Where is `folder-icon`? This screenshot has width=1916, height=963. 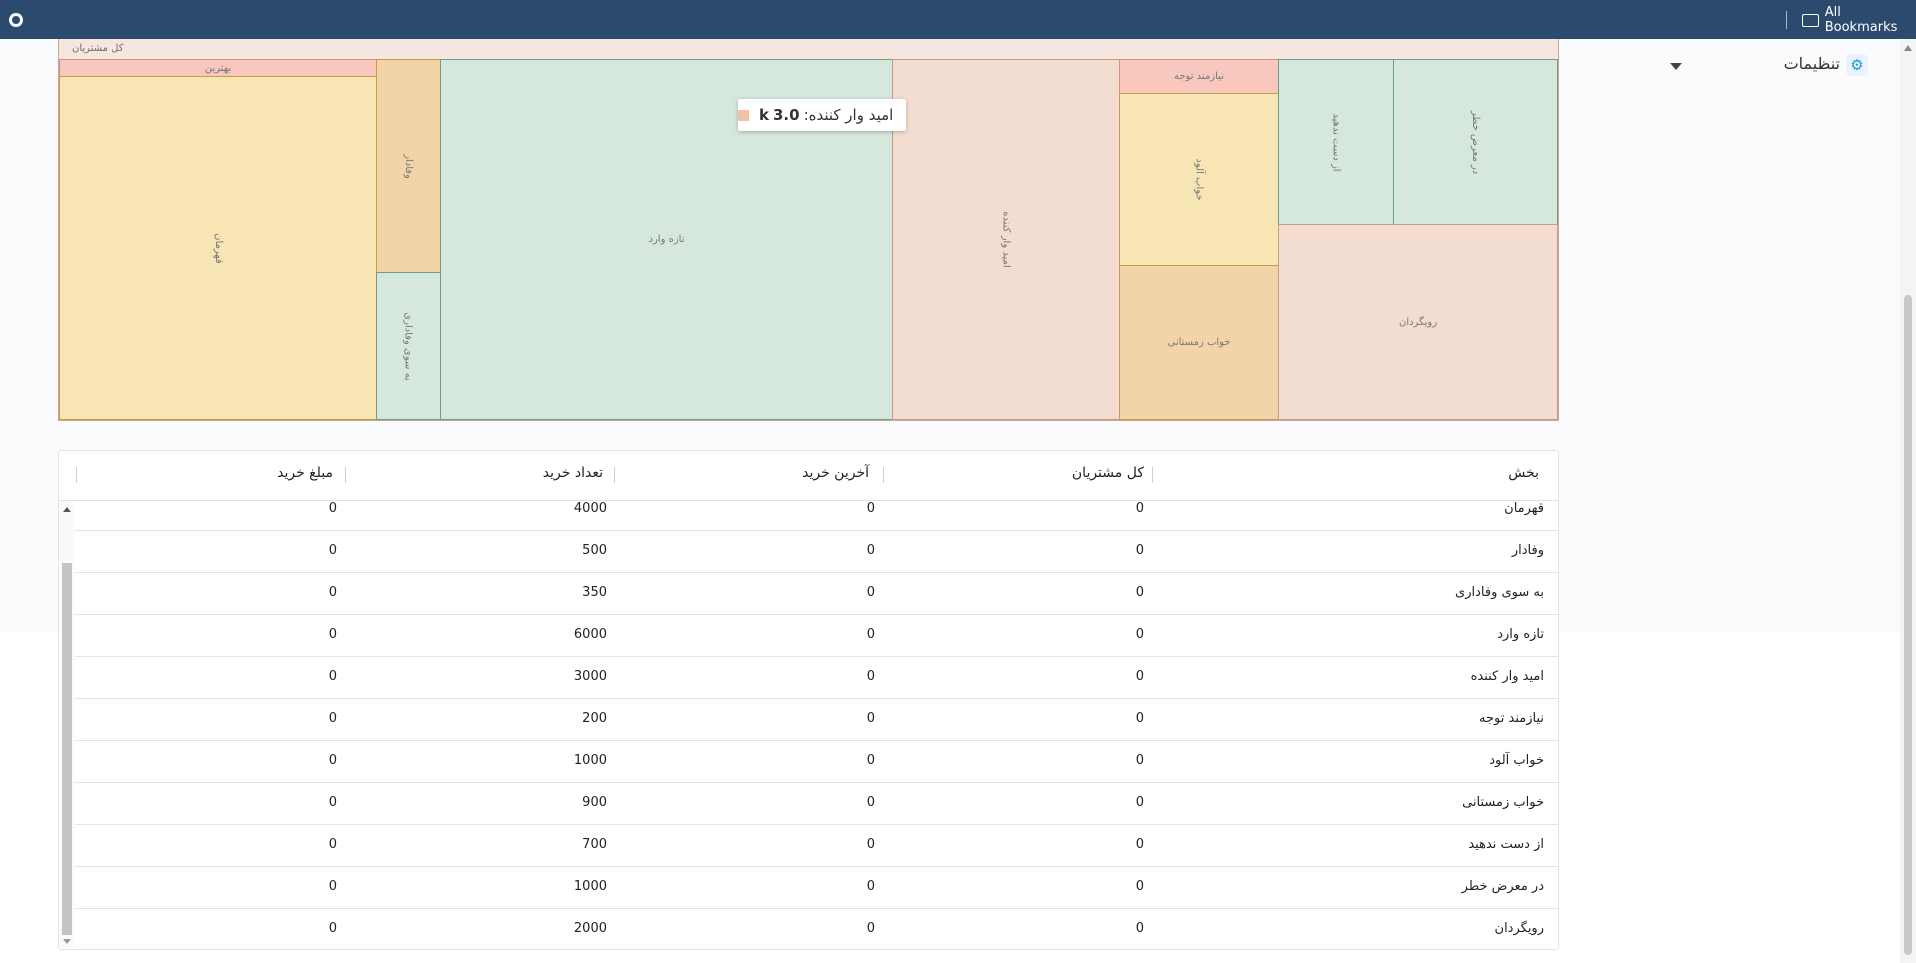 folder-icon is located at coordinates (1810, 20).